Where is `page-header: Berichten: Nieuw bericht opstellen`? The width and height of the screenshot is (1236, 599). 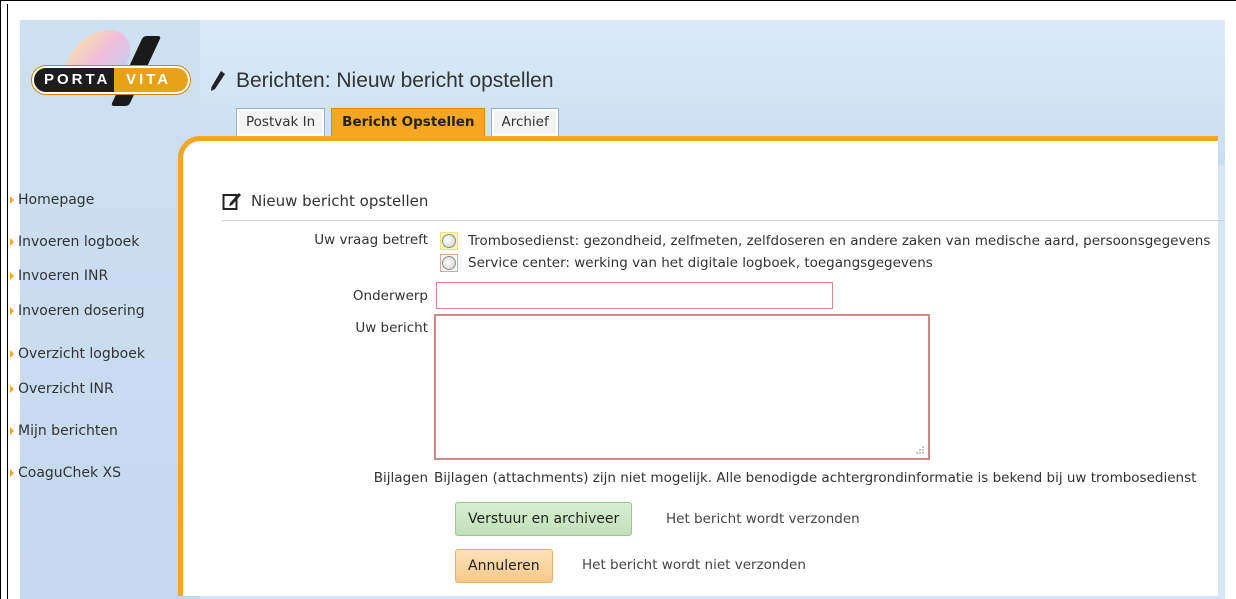
page-header: Berichten: Nieuw bericht opstellen is located at coordinates (381, 81).